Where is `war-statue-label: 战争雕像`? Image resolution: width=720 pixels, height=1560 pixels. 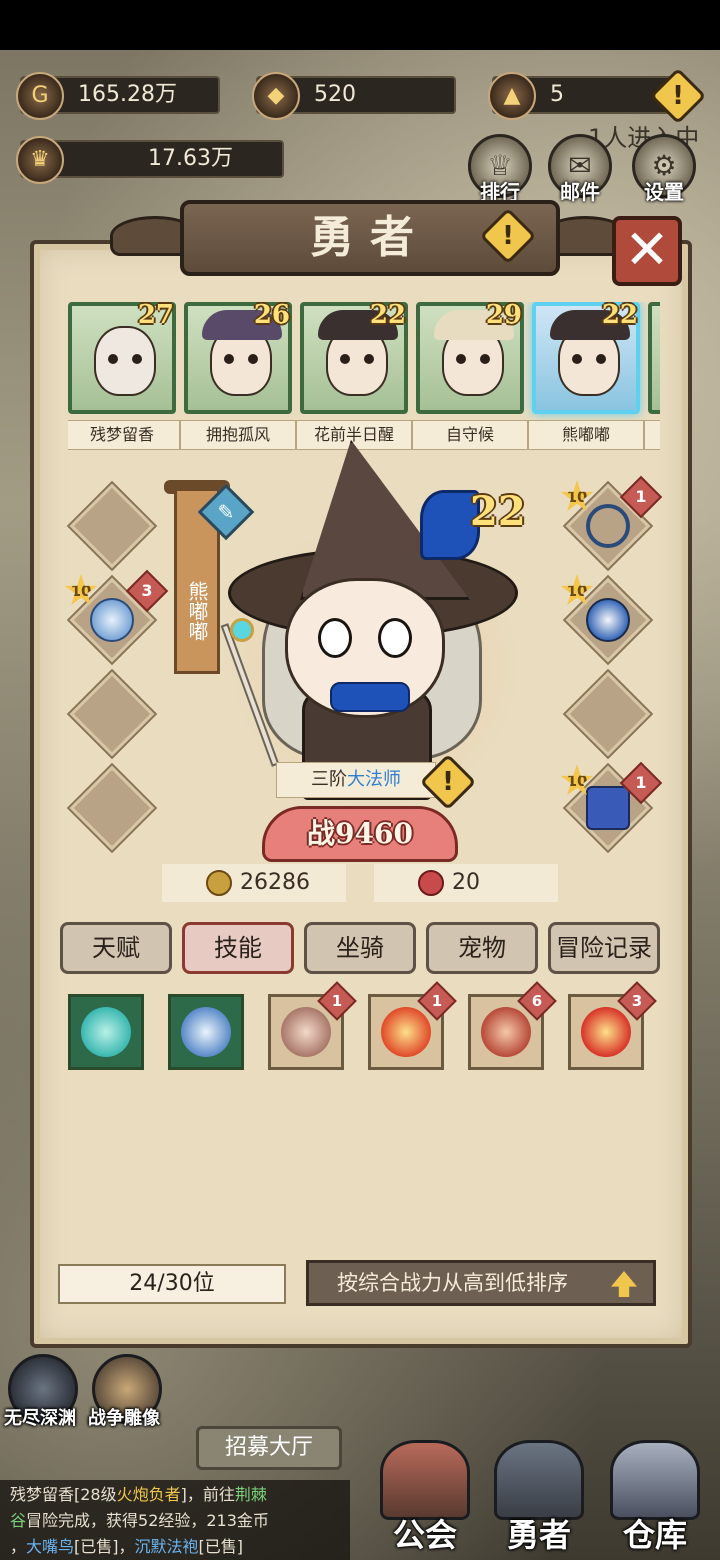 war-statue-label: 战争雕像 is located at coordinates (124, 1418).